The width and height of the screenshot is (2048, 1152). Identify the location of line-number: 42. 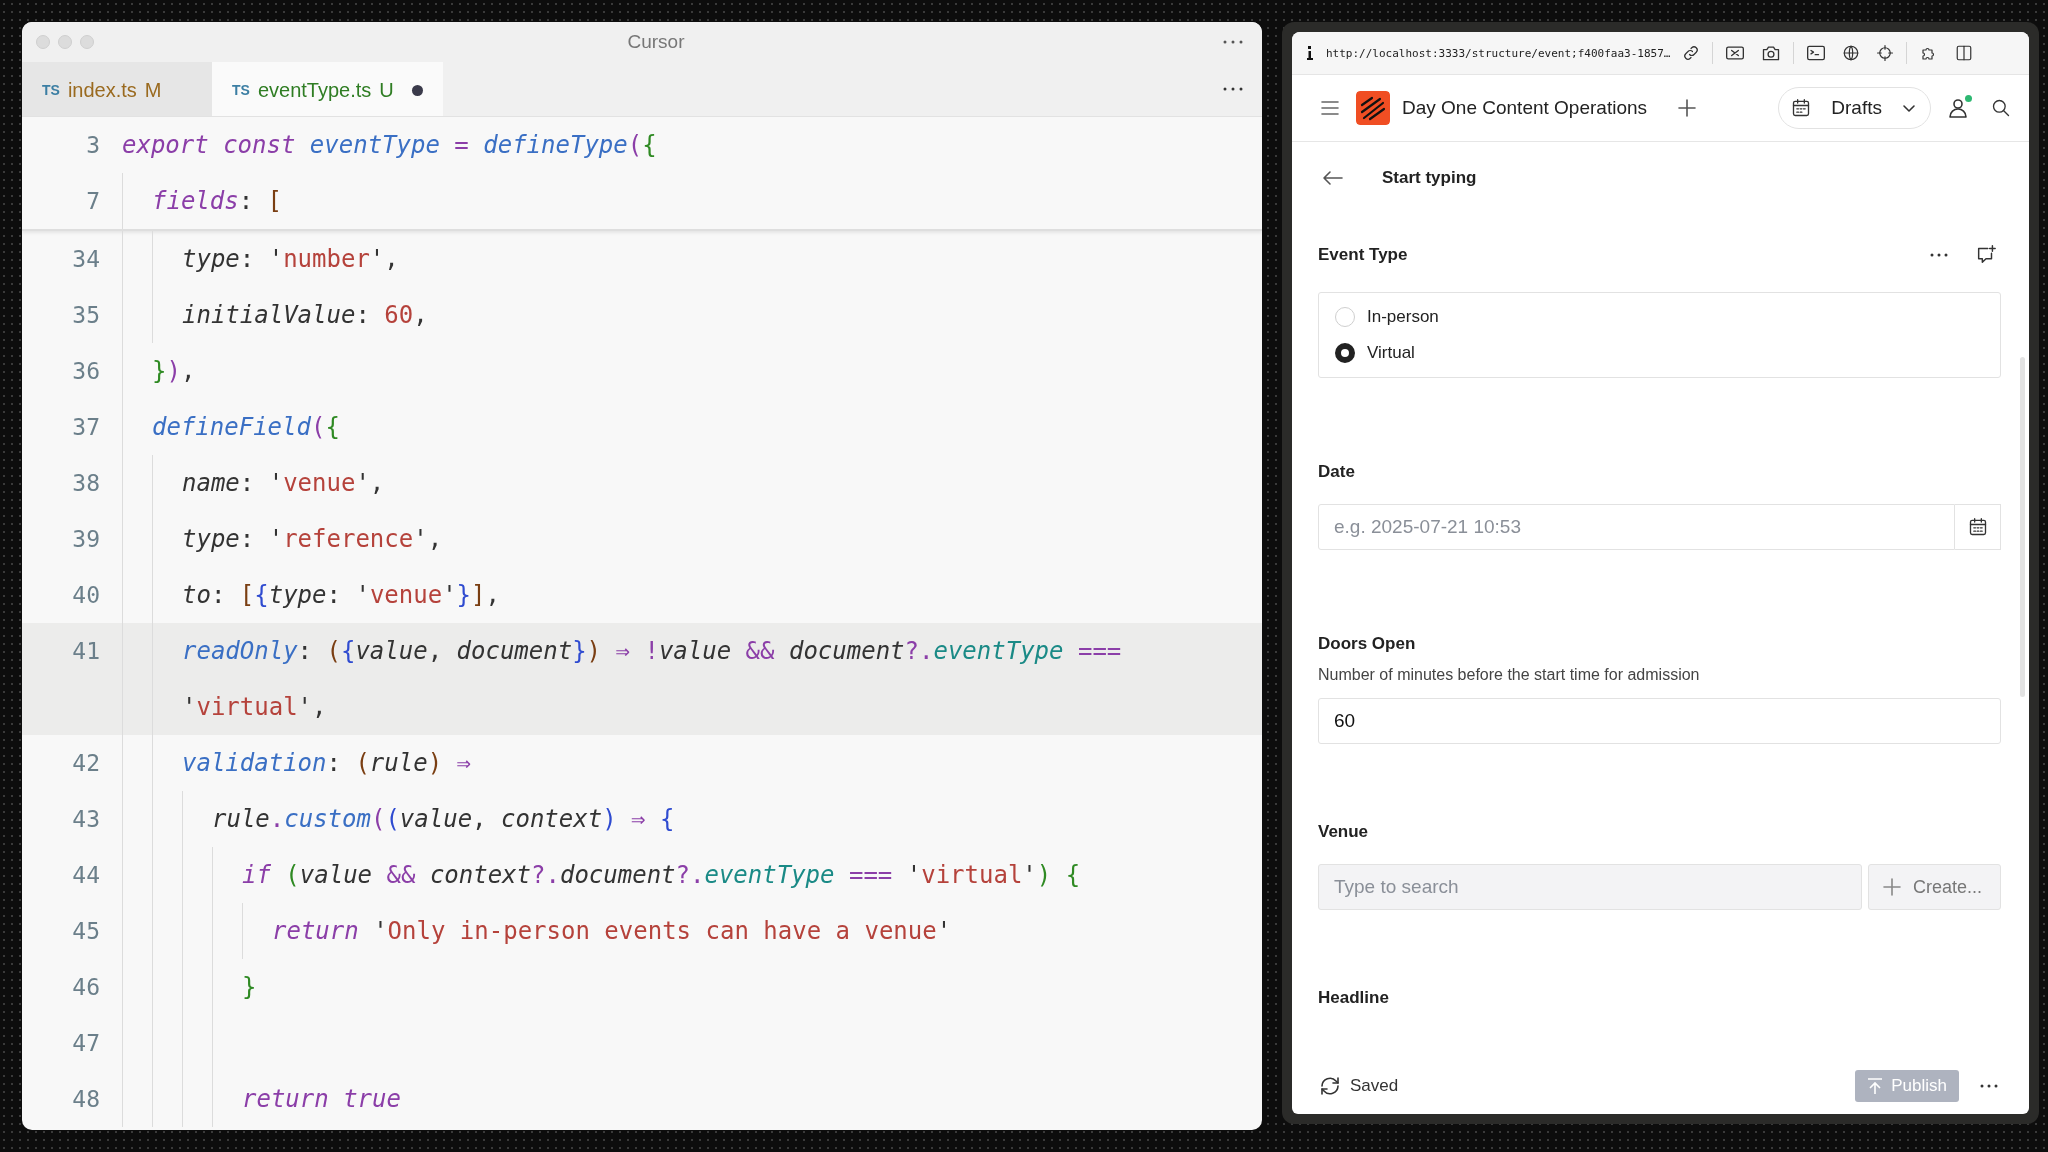
(86, 763).